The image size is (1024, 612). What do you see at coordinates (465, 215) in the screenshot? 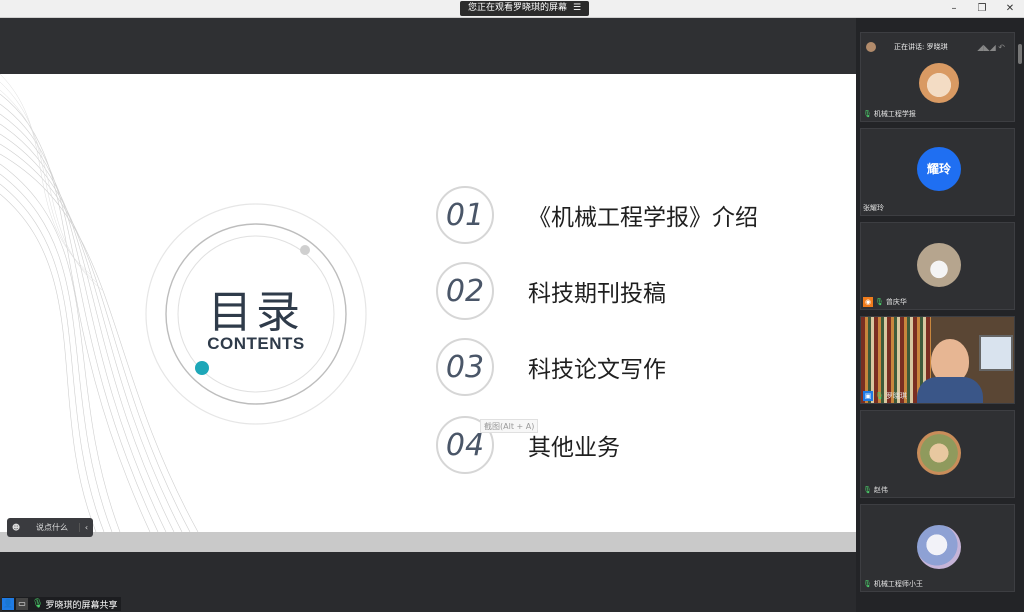
I see `item-number: 01` at bounding box center [465, 215].